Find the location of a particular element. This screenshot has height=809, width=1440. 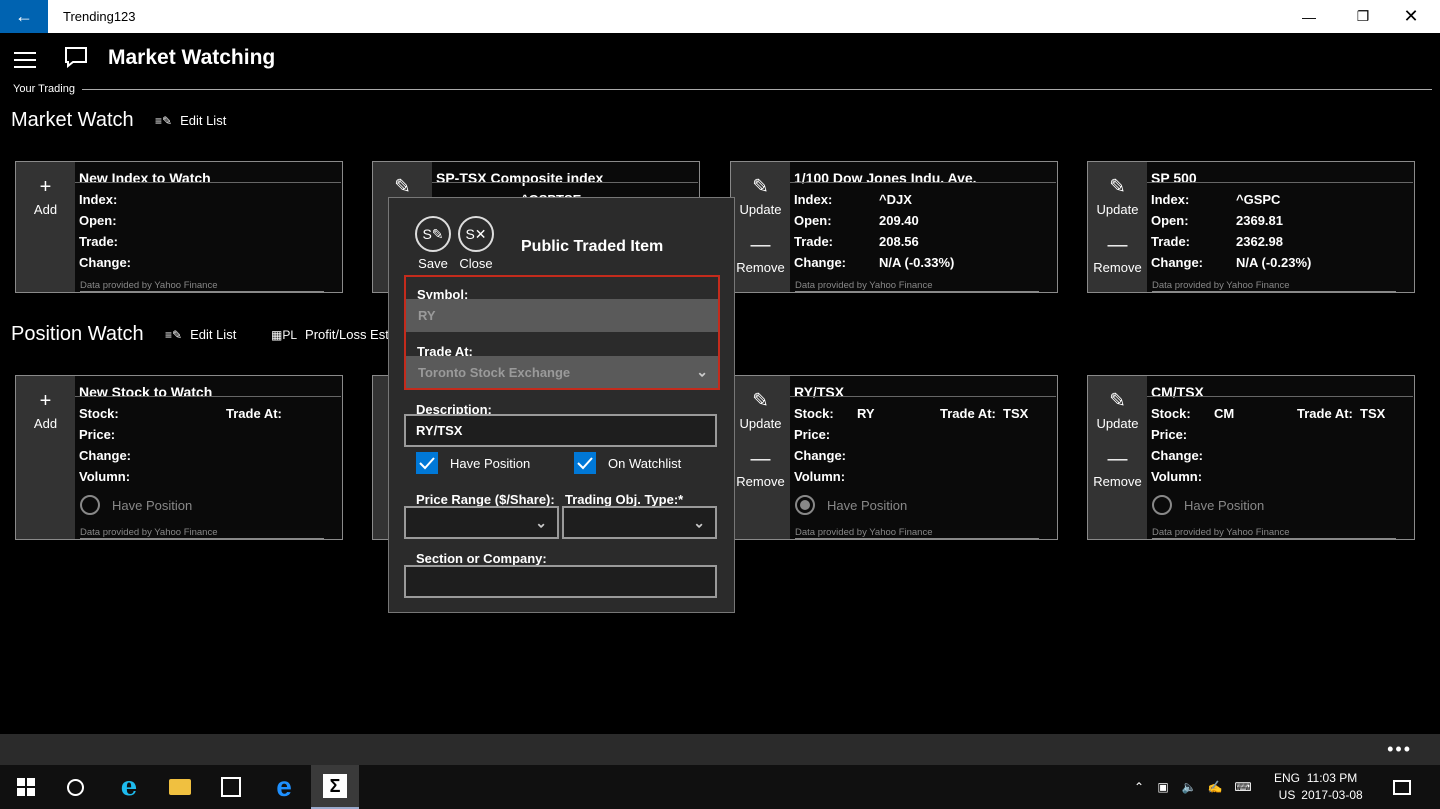

store-bag-icon is located at coordinates (231, 787).